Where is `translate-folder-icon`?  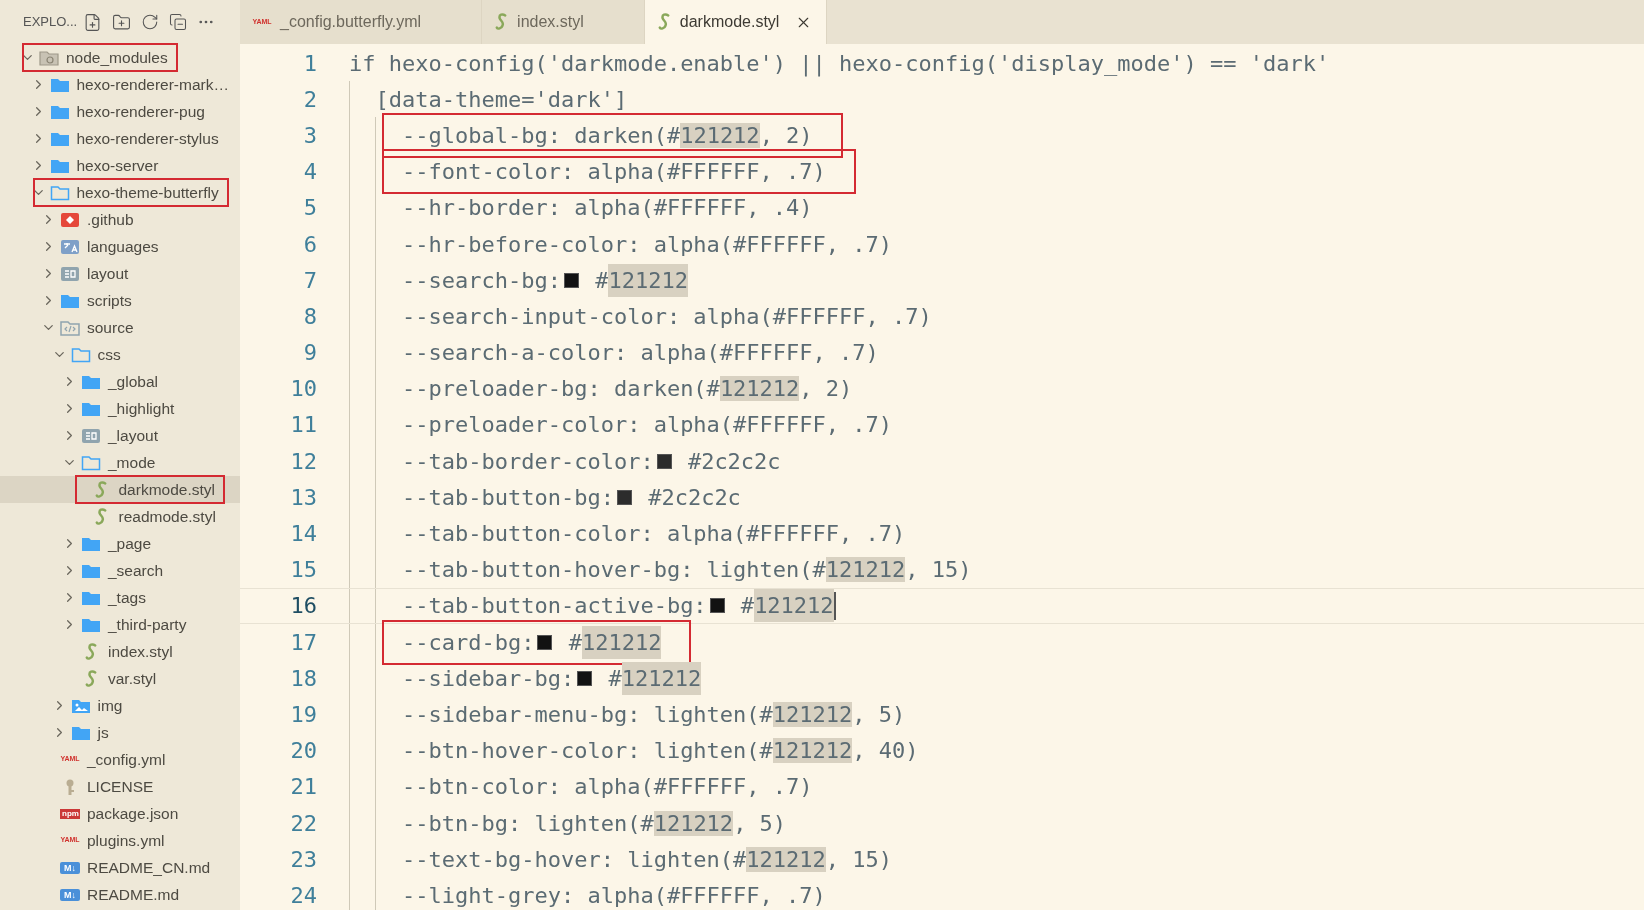 translate-folder-icon is located at coordinates (70, 246).